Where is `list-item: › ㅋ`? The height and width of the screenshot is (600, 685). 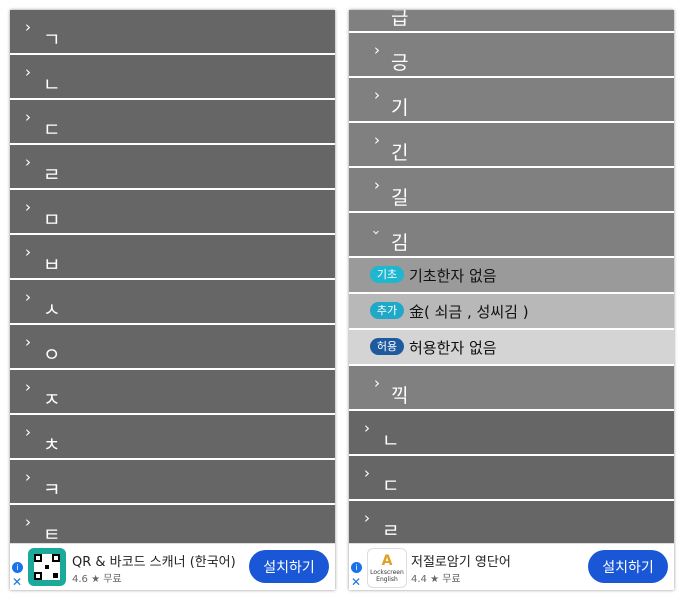 list-item: › ㅋ is located at coordinates (172, 482).